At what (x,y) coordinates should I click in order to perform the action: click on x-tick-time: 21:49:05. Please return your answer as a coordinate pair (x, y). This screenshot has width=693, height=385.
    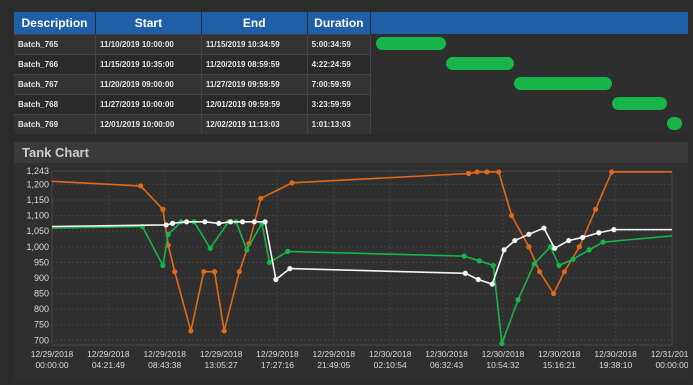
    Looking at the image, I should click on (333, 365).